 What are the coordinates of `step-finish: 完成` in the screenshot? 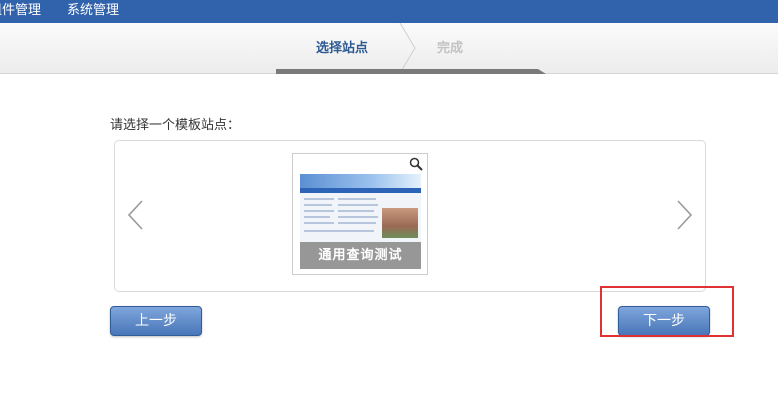 It's located at (450, 48).